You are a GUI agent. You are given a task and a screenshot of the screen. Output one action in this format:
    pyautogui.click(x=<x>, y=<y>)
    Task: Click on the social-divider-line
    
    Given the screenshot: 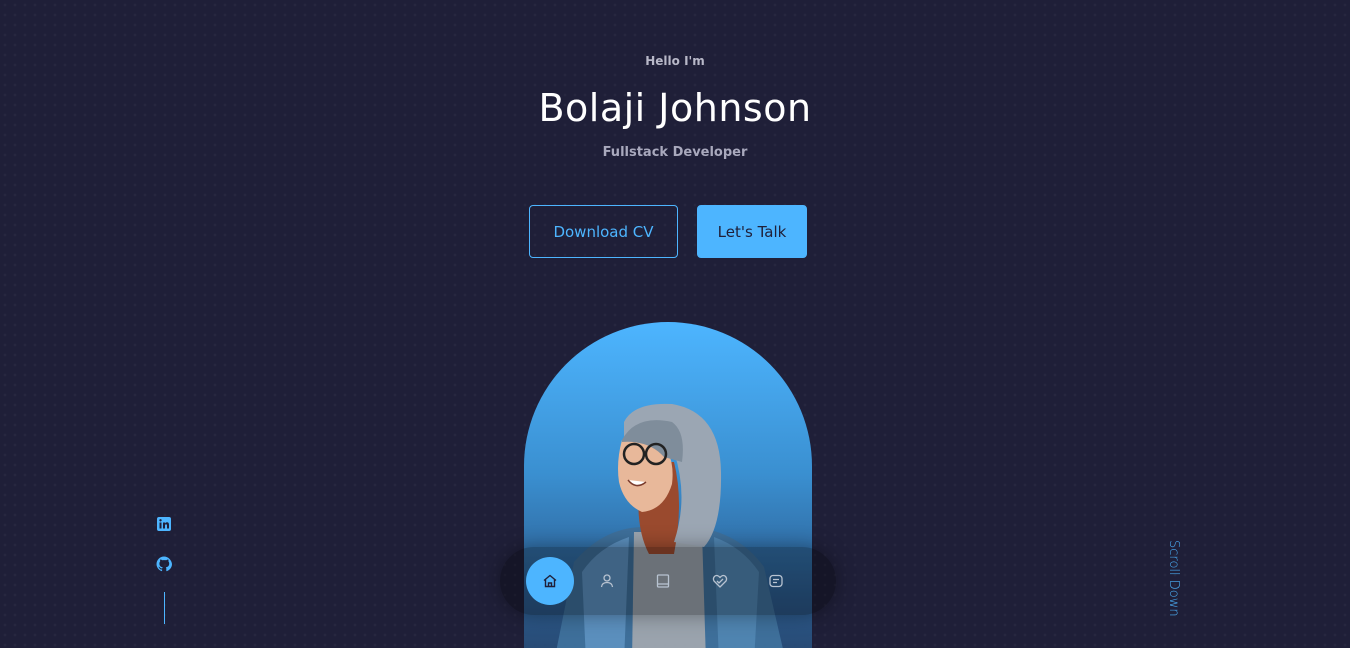 What is the action you would take?
    pyautogui.click(x=164, y=608)
    